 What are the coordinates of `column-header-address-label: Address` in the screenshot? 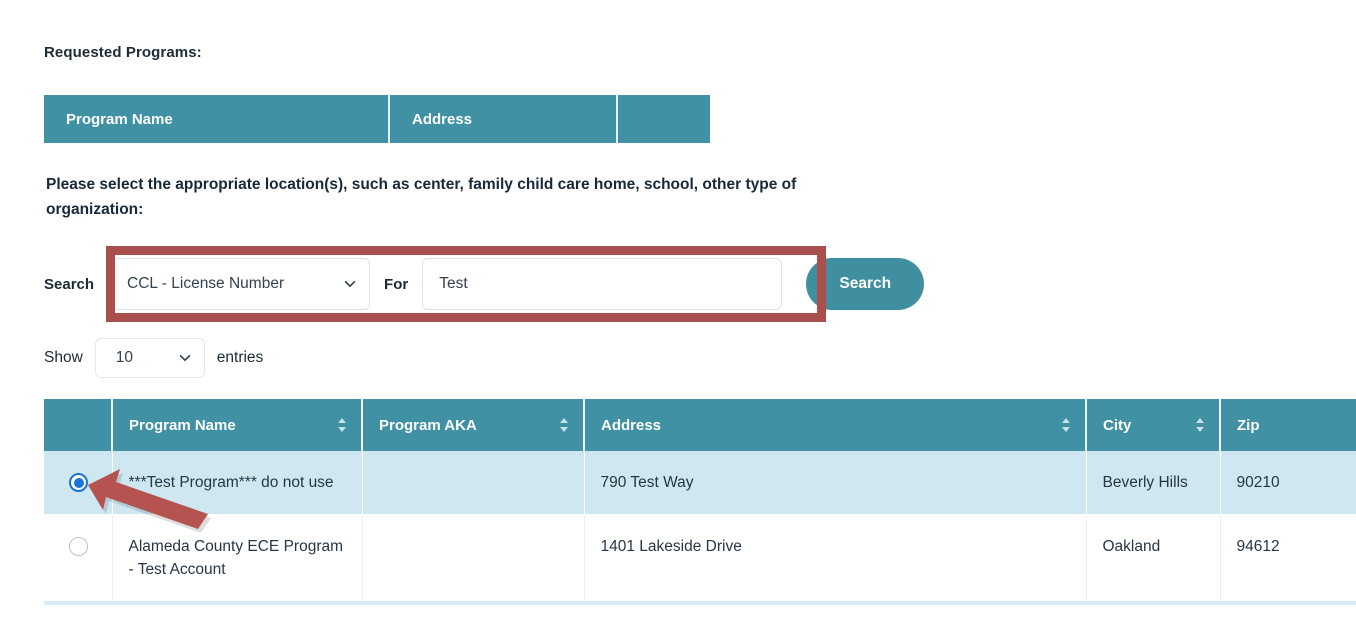 It's located at (631, 425).